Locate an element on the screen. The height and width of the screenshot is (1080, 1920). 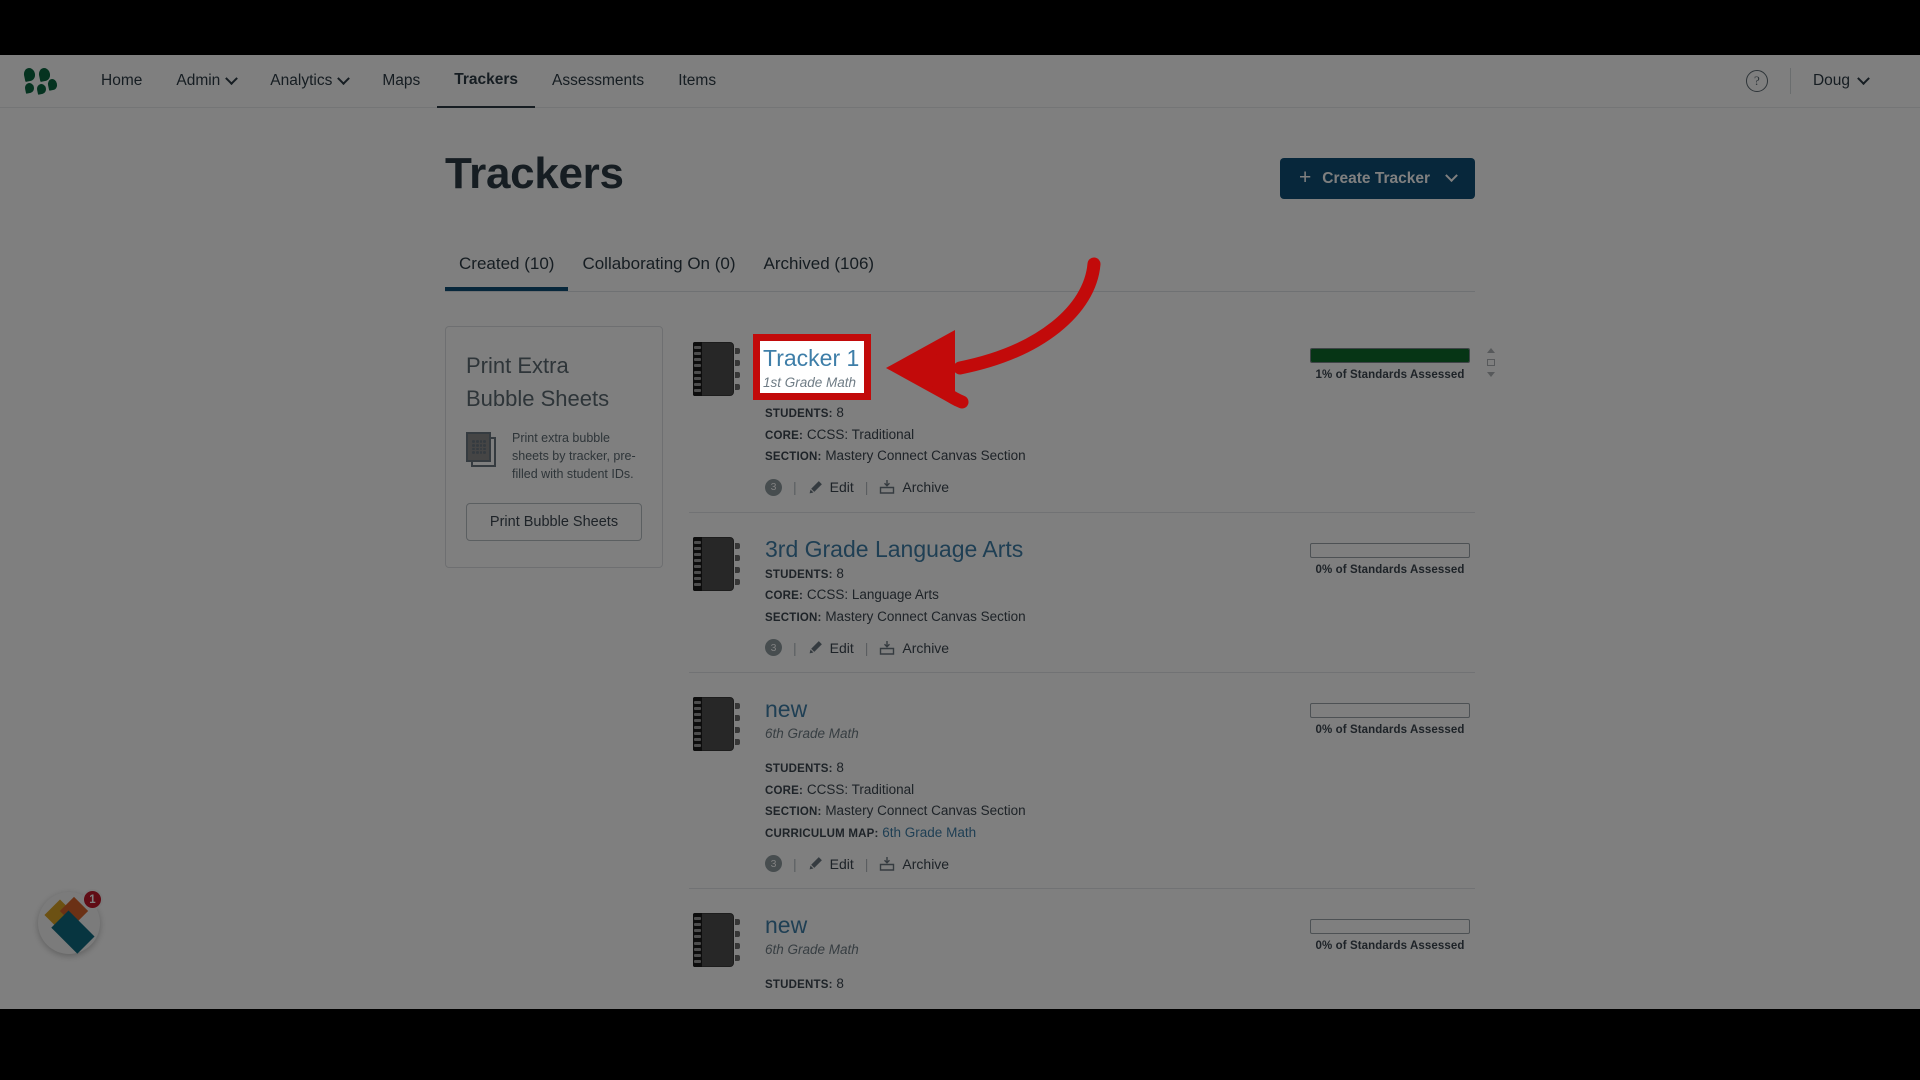
tab-archived: Archived (106) is located at coordinates (819, 267).